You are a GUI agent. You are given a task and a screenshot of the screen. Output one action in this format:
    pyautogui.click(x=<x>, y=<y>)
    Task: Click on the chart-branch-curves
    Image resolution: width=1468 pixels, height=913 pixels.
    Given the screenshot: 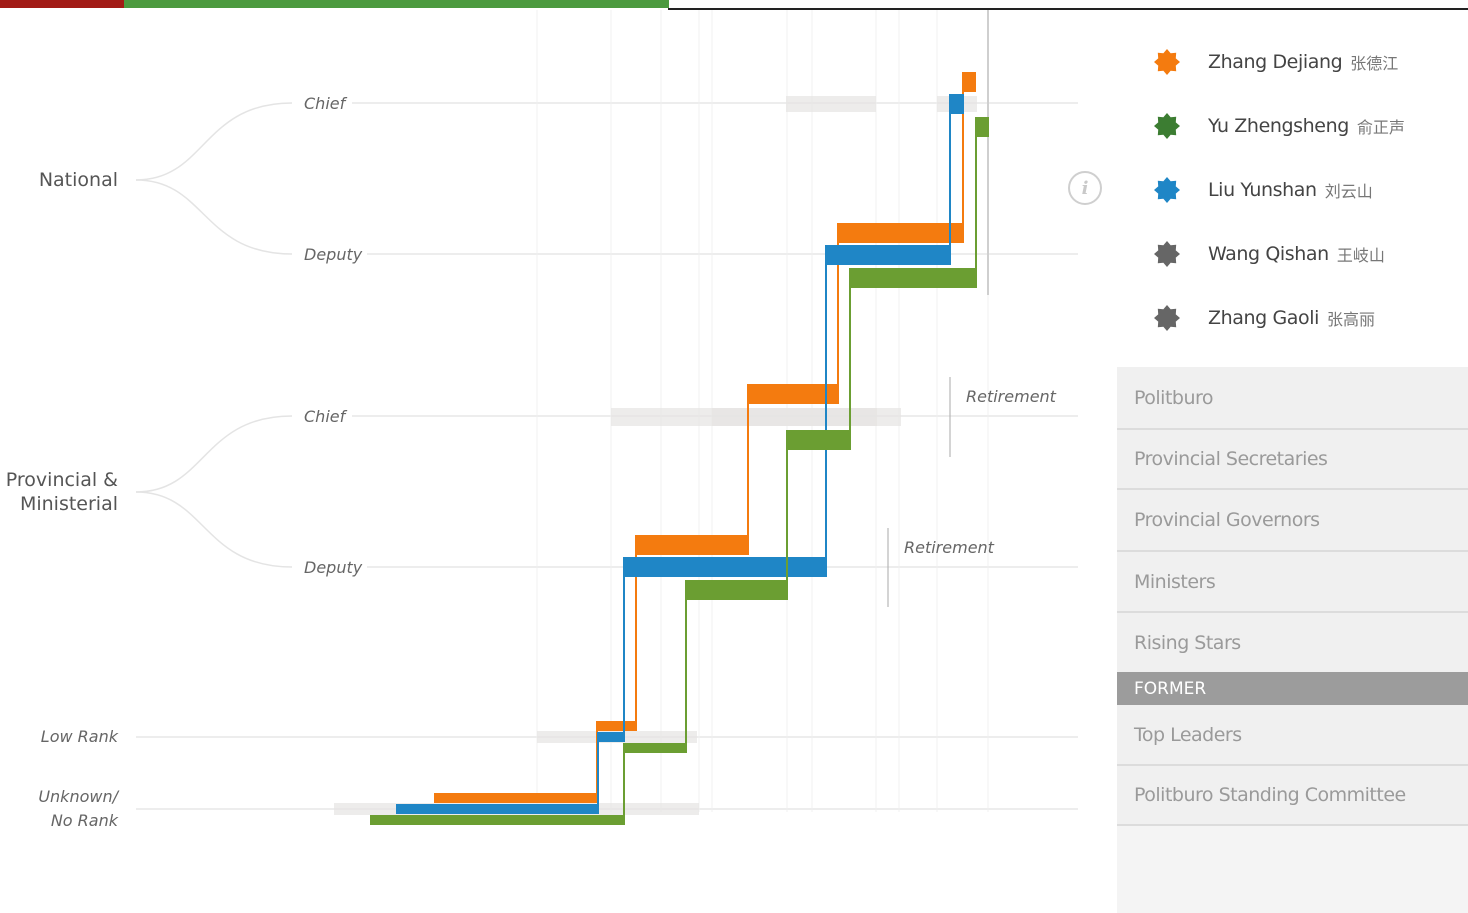 What is the action you would take?
    pyautogui.click(x=214, y=335)
    